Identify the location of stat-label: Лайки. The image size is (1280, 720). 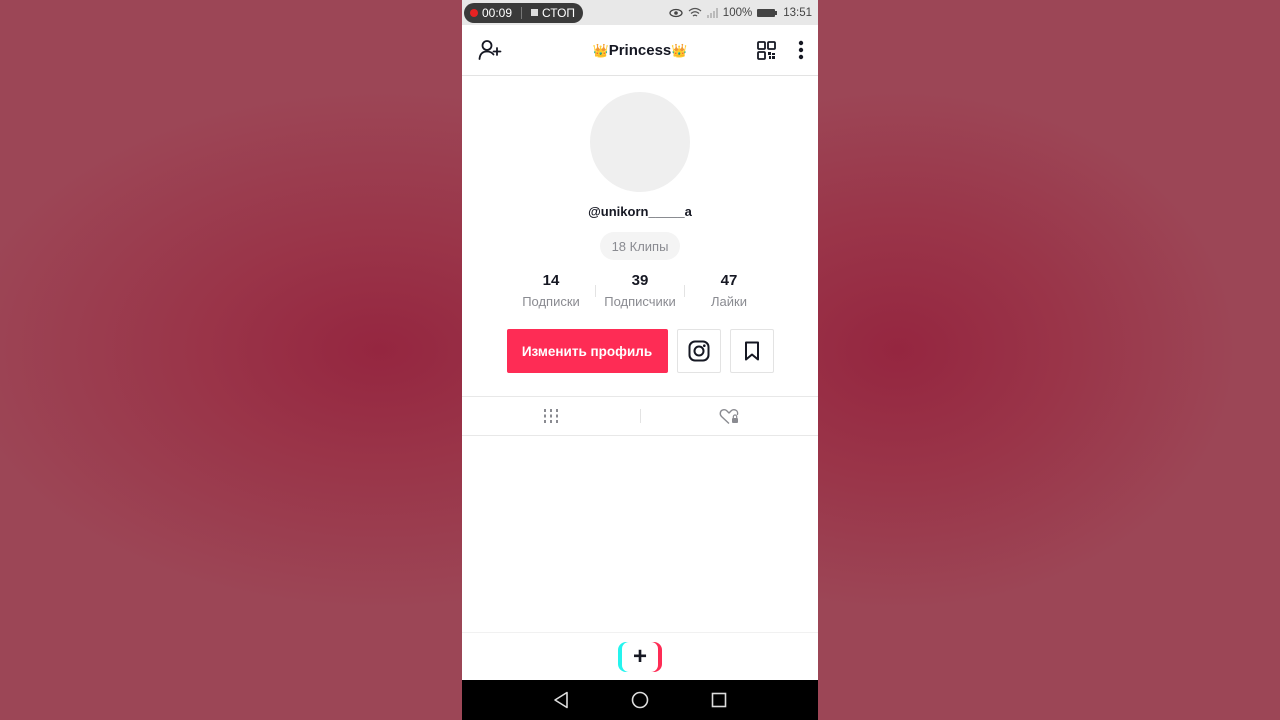
(729, 301).